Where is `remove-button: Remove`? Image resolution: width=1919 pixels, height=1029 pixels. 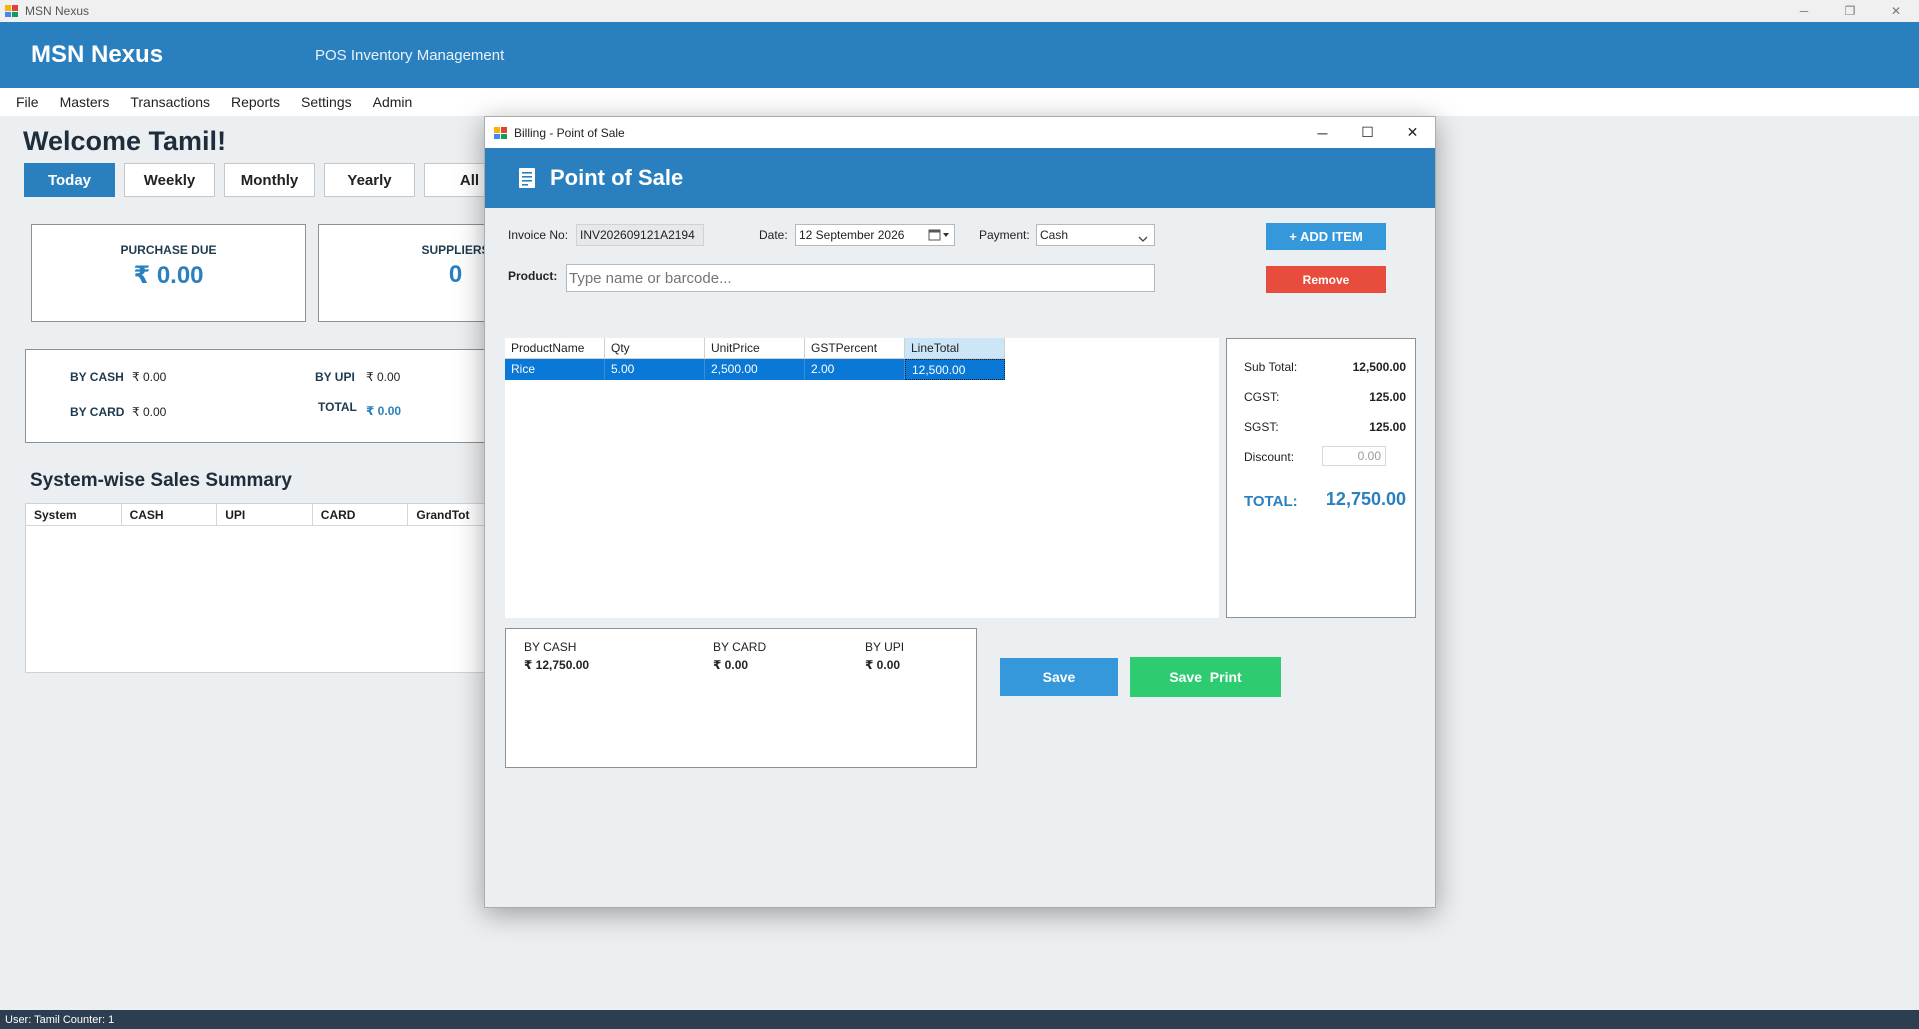
remove-button: Remove is located at coordinates (1326, 279).